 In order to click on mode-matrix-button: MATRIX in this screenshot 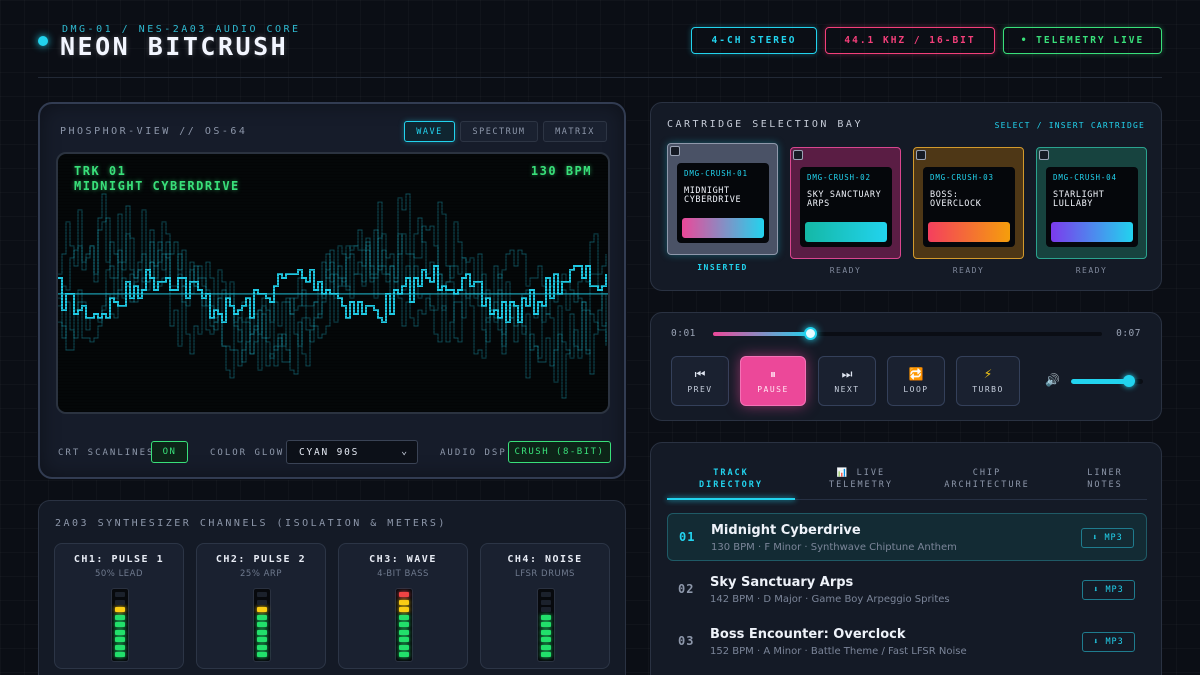, I will do `click(575, 131)`.